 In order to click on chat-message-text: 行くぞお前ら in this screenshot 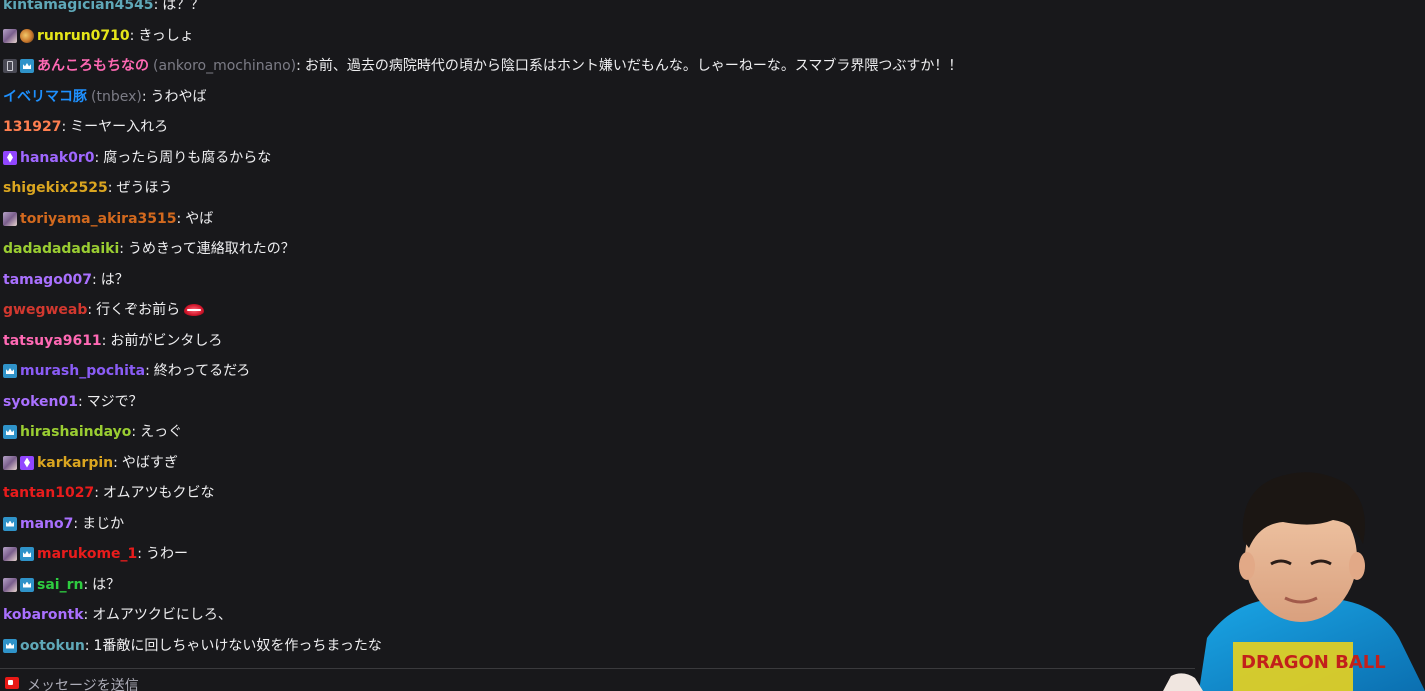, I will do `click(138, 310)`.